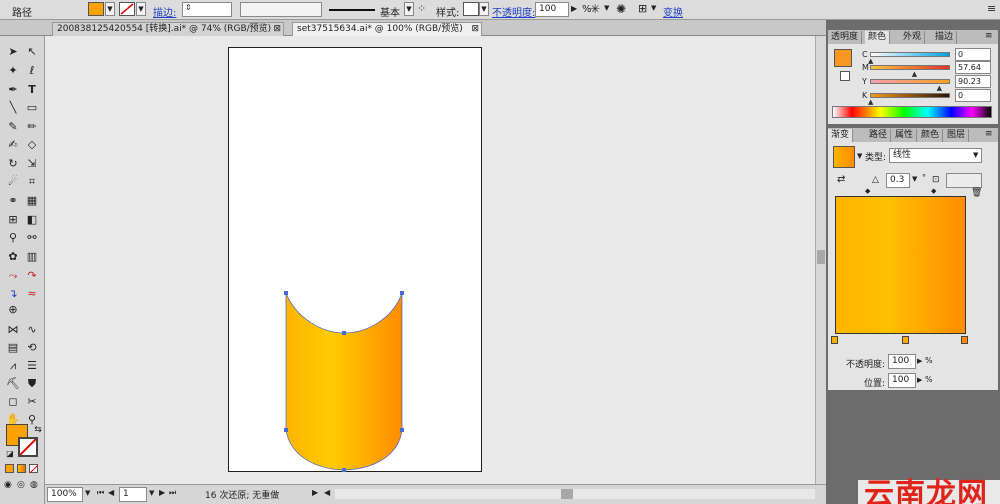 The width and height of the screenshot is (1000, 504). Describe the element at coordinates (931, 135) in the screenshot. I see `tab-color-guide: 颜色` at that location.